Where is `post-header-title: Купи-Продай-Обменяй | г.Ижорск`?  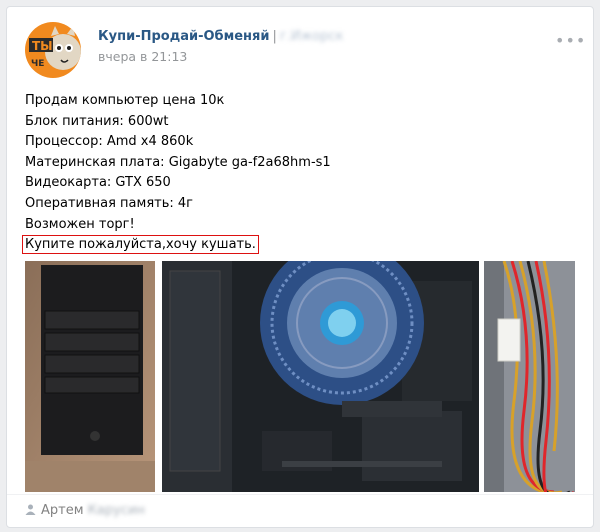
post-header-title: Купи-Продай-Обменяй | г.Ижорск is located at coordinates (221, 36).